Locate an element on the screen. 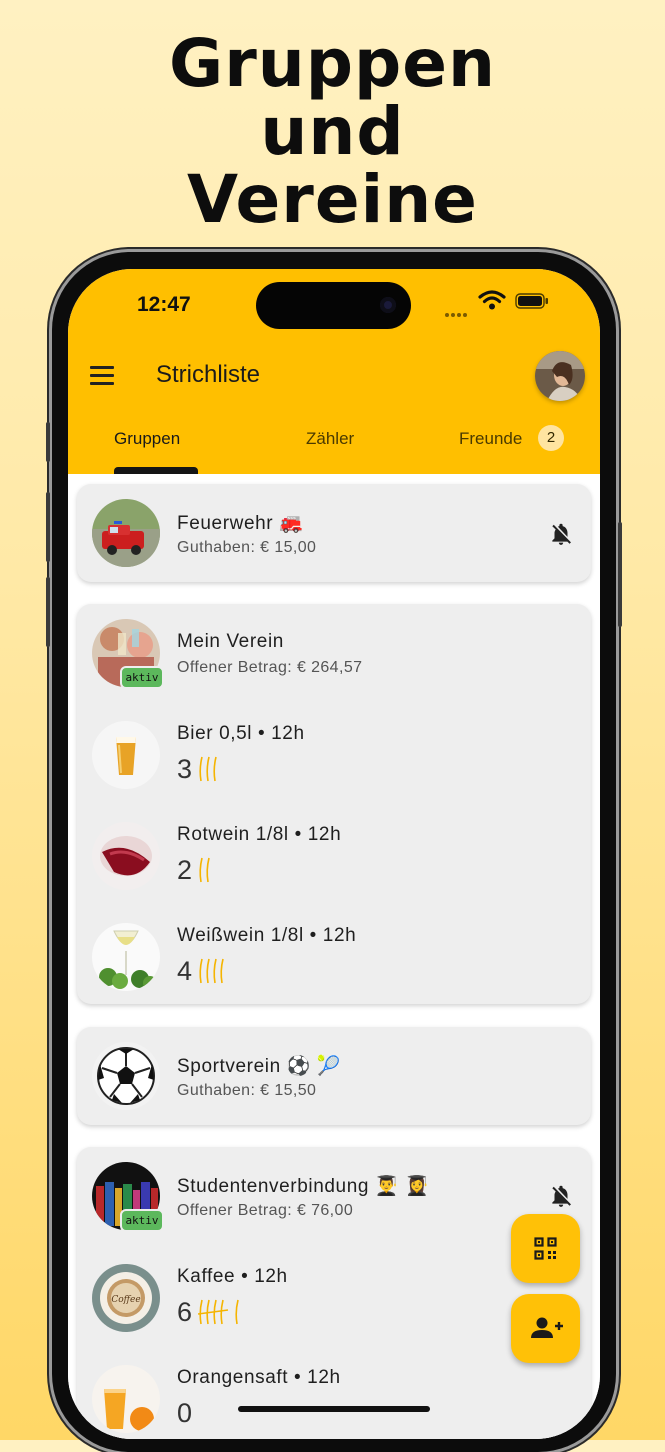 Image resolution: width=665 pixels, height=1452 pixels. headline-line-3: Vereine is located at coordinates (332, 199).